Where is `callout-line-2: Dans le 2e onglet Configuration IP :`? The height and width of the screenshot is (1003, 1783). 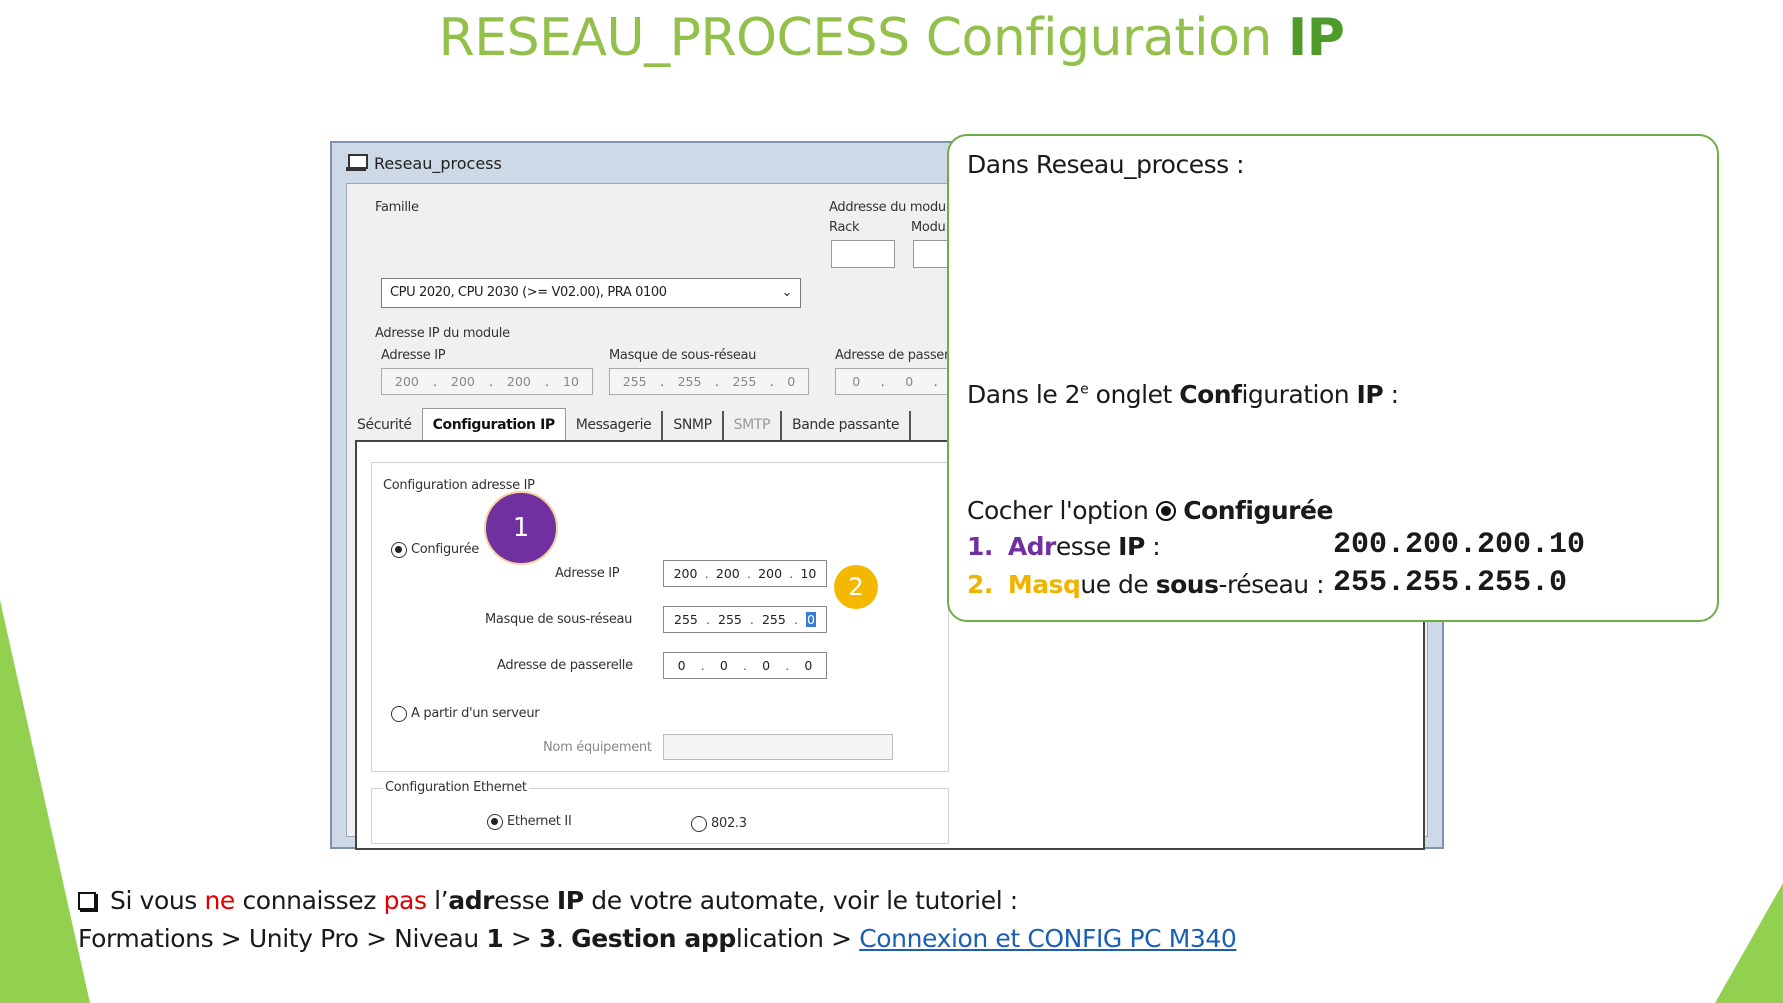
callout-line-2: Dans le 2e onglet Configuration IP : is located at coordinates (1183, 394).